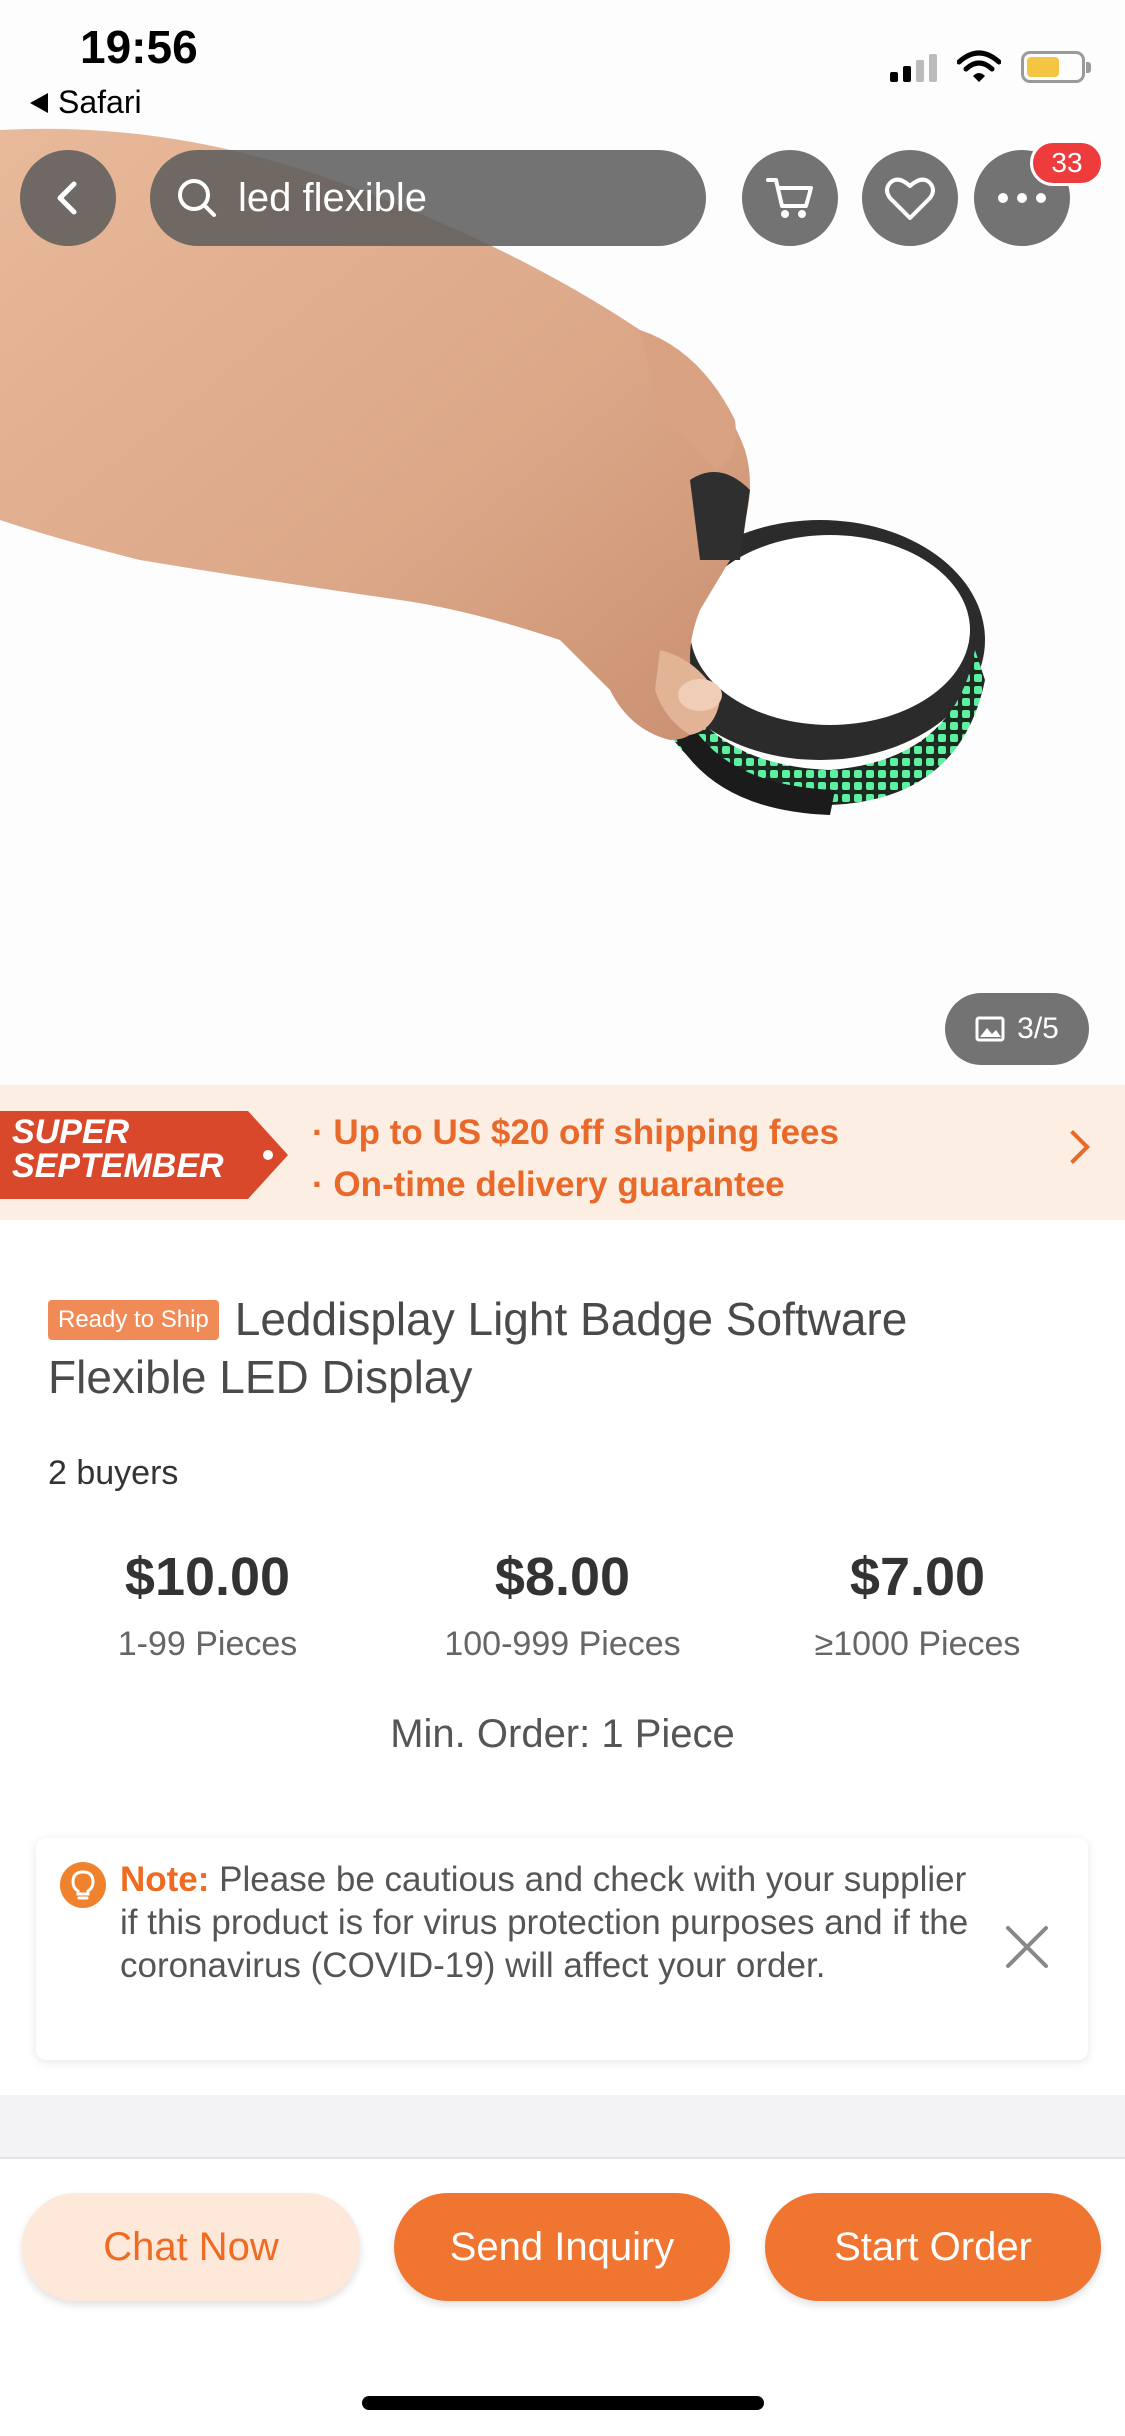  Describe the element at coordinates (197, 198) in the screenshot. I see `search-icon` at that location.